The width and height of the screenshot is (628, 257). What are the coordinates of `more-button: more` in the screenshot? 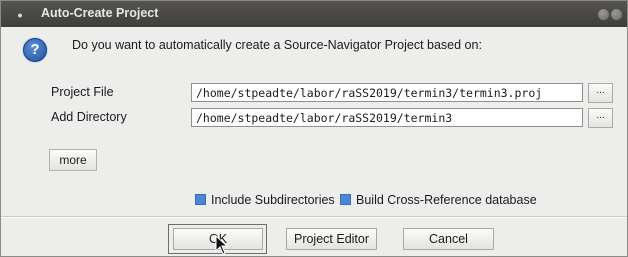 It's located at (73, 160).